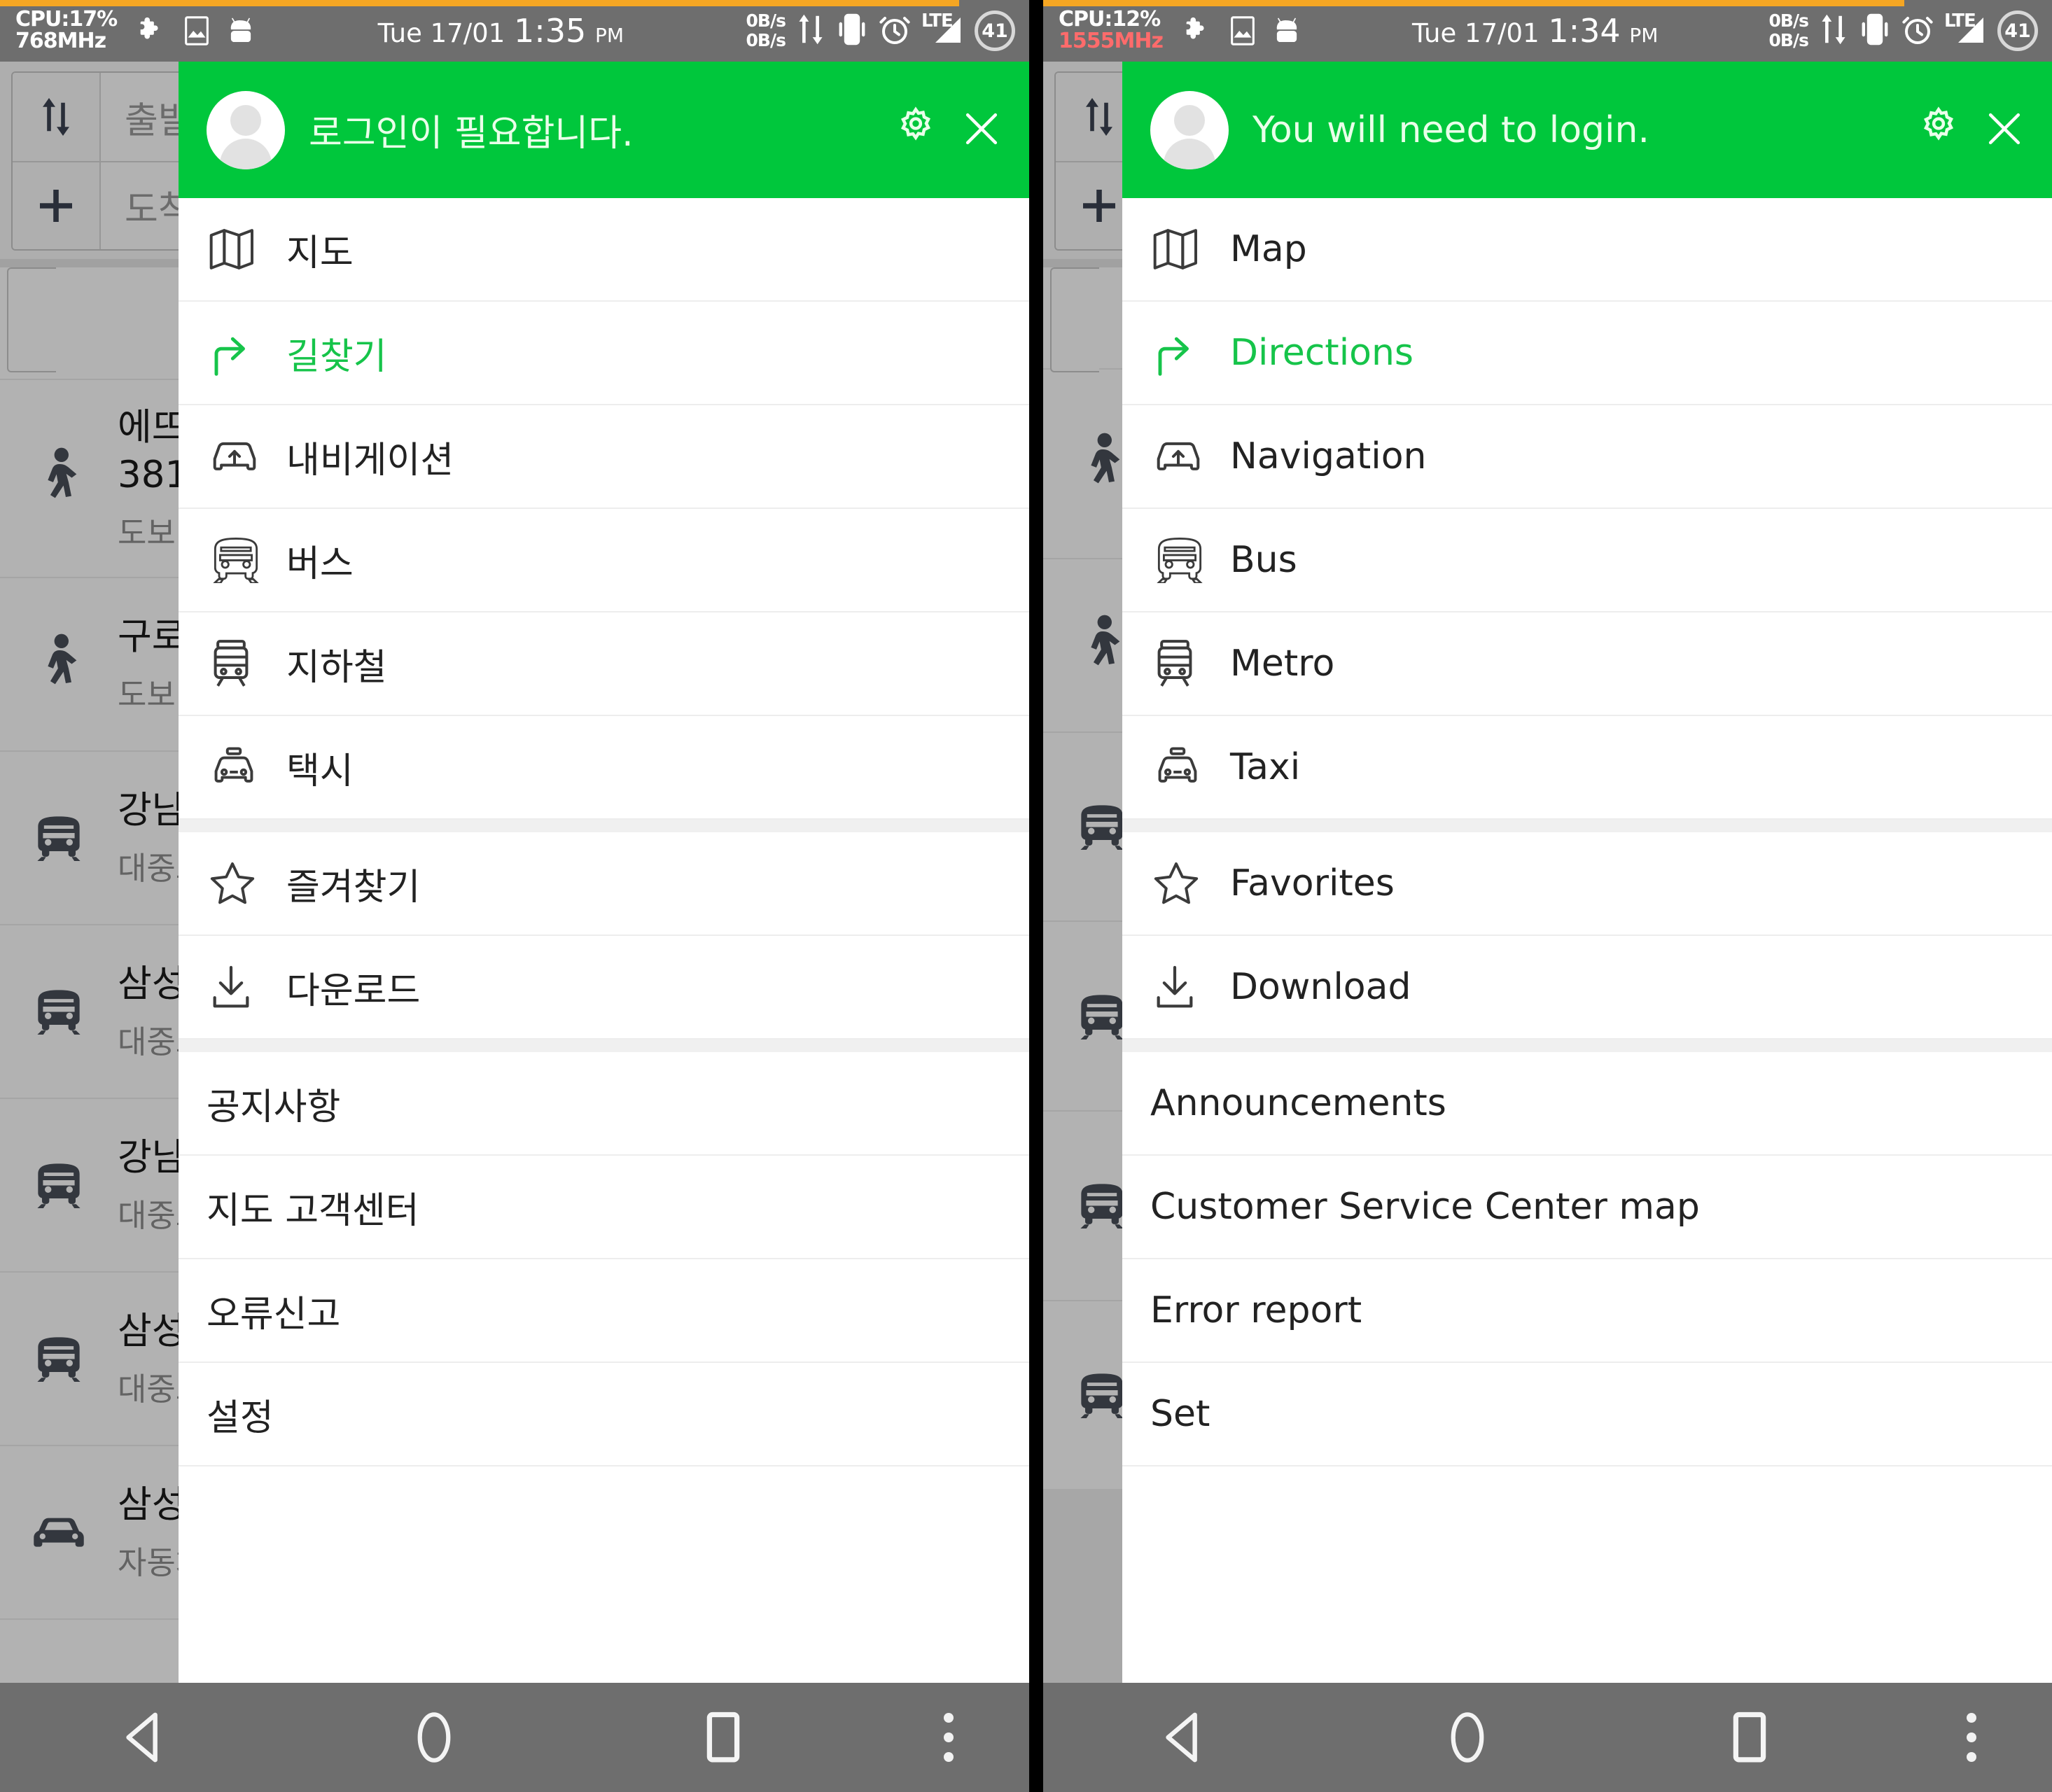  I want to click on drawer-item-announcements: Announcements, so click(1587, 1104).